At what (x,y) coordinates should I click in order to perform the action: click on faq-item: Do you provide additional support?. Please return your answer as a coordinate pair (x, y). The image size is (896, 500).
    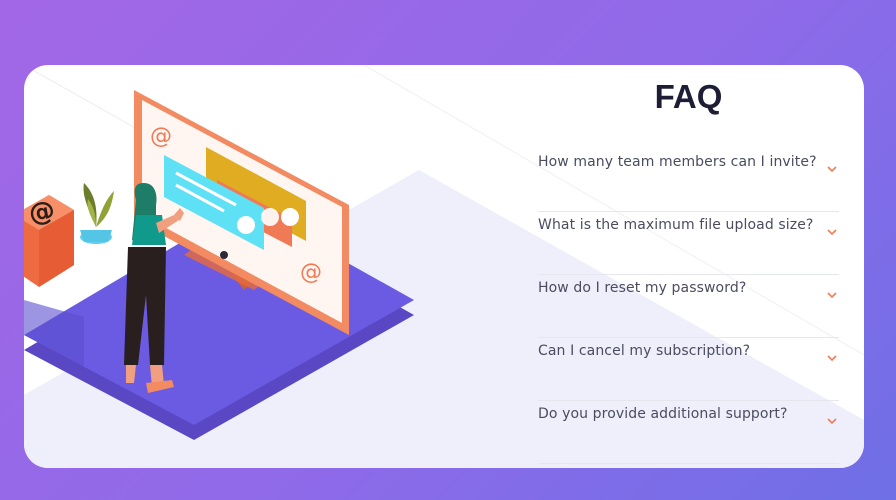
    Looking at the image, I should click on (688, 432).